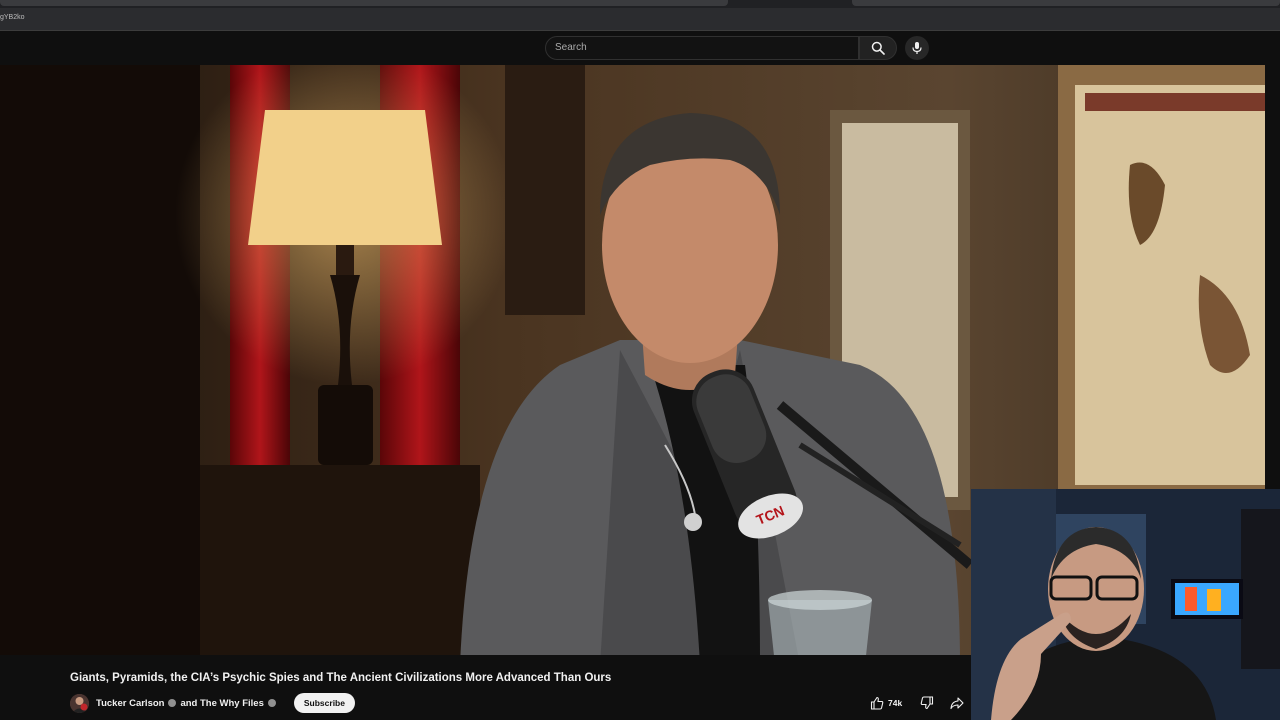 The image size is (1280, 720). I want to click on channel-avatar, so click(79, 703).